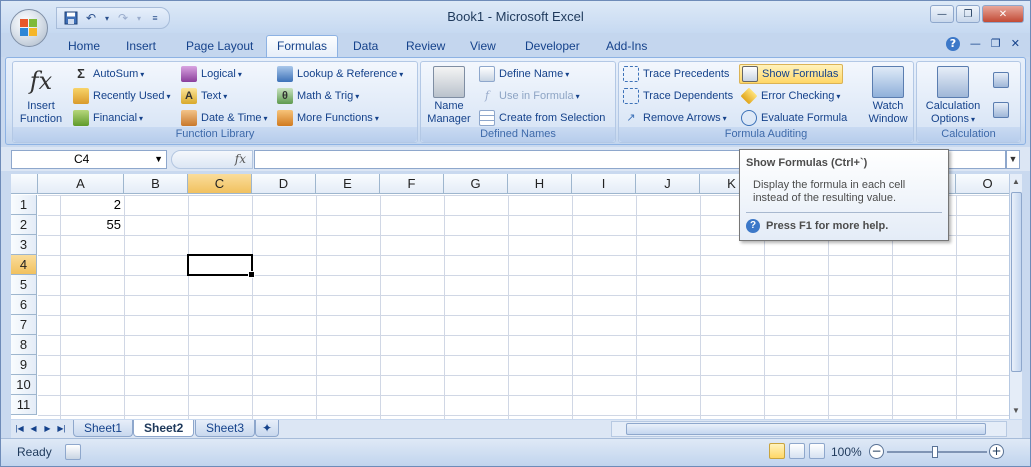 This screenshot has height=467, width=1031. Describe the element at coordinates (348, 184) in the screenshot. I see `column-header-E: E` at that location.